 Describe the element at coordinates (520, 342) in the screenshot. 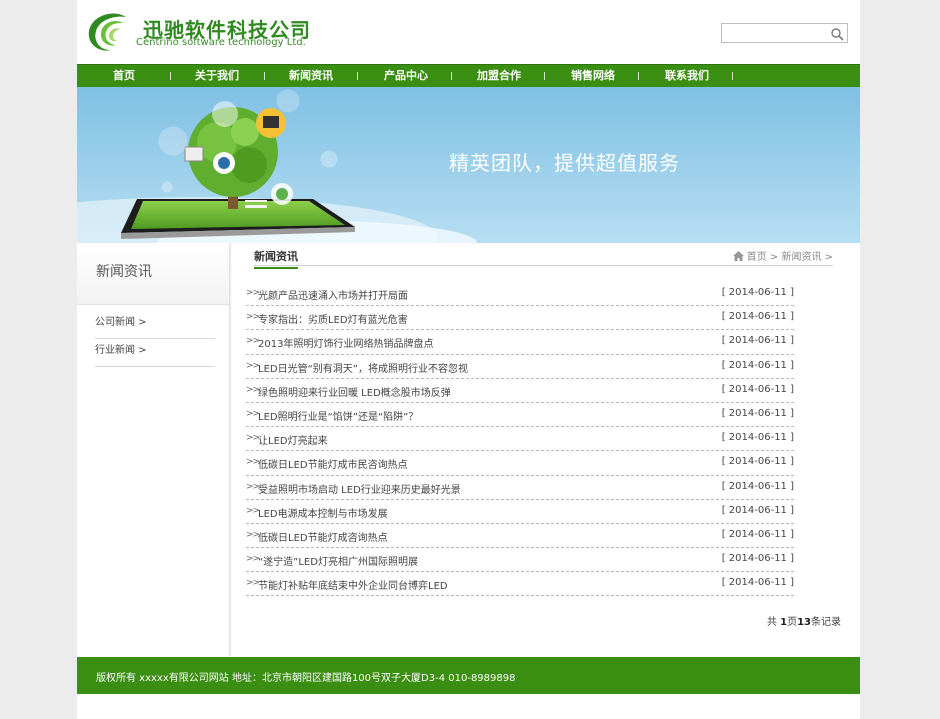

I see `news-row: >> 2013年照明灯饰行业网络热销品牌盘点[ 2014-06-11 ]` at that location.